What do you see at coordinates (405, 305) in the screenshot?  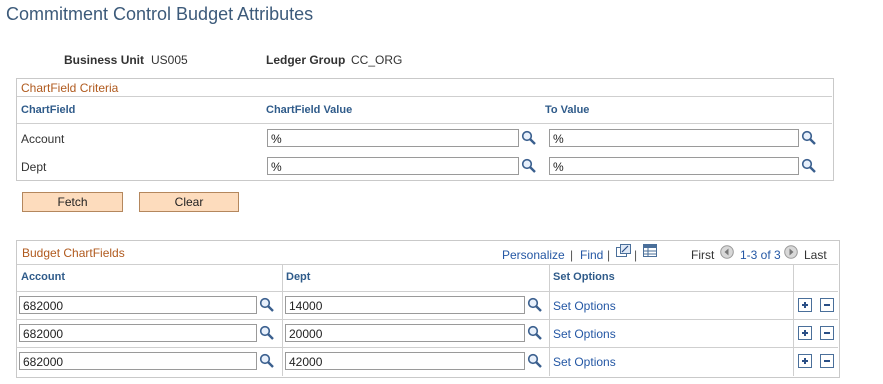 I see `dept-input: 14000` at bounding box center [405, 305].